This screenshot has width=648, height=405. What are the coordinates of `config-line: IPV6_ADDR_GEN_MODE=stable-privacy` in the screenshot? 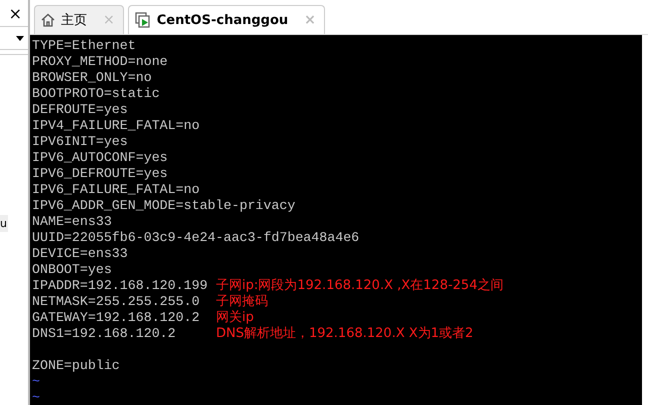 It's located at (164, 205).